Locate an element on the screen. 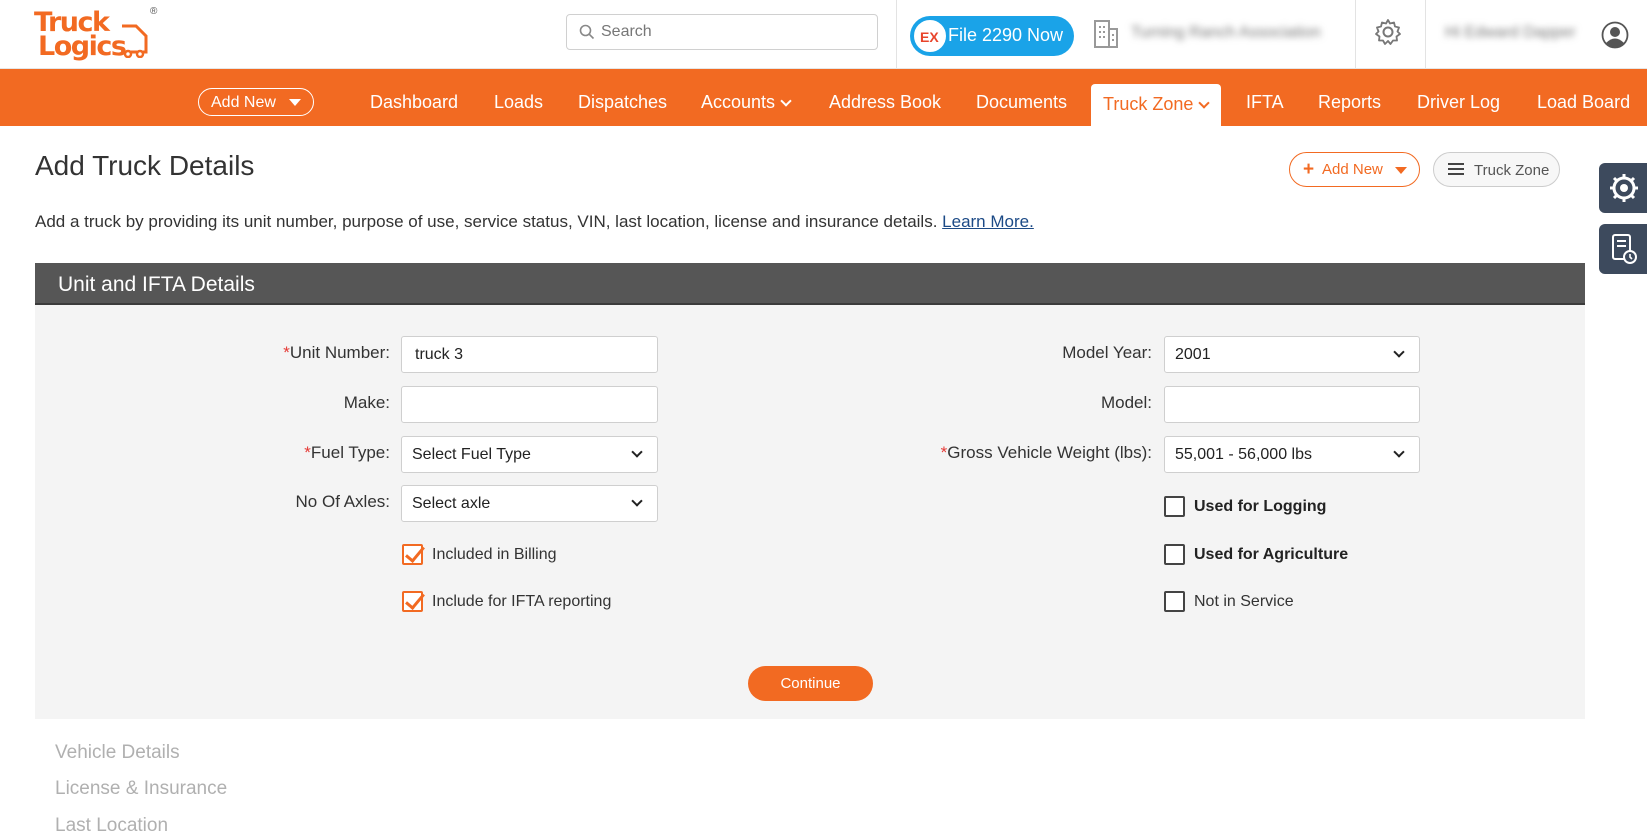  page-title: Add Truck Details is located at coordinates (145, 165).